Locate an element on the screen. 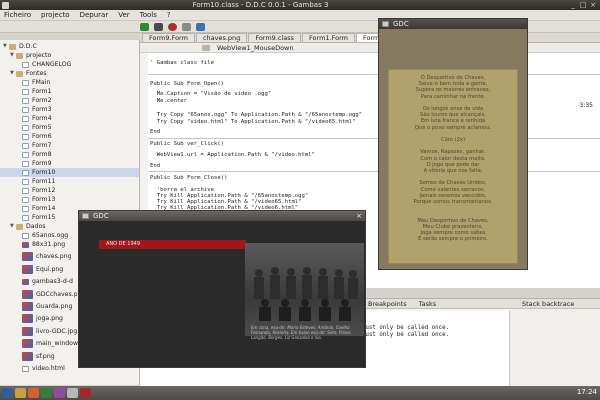 This screenshot has height=400, width=600. tree-item: Form11 is located at coordinates (27, 181).